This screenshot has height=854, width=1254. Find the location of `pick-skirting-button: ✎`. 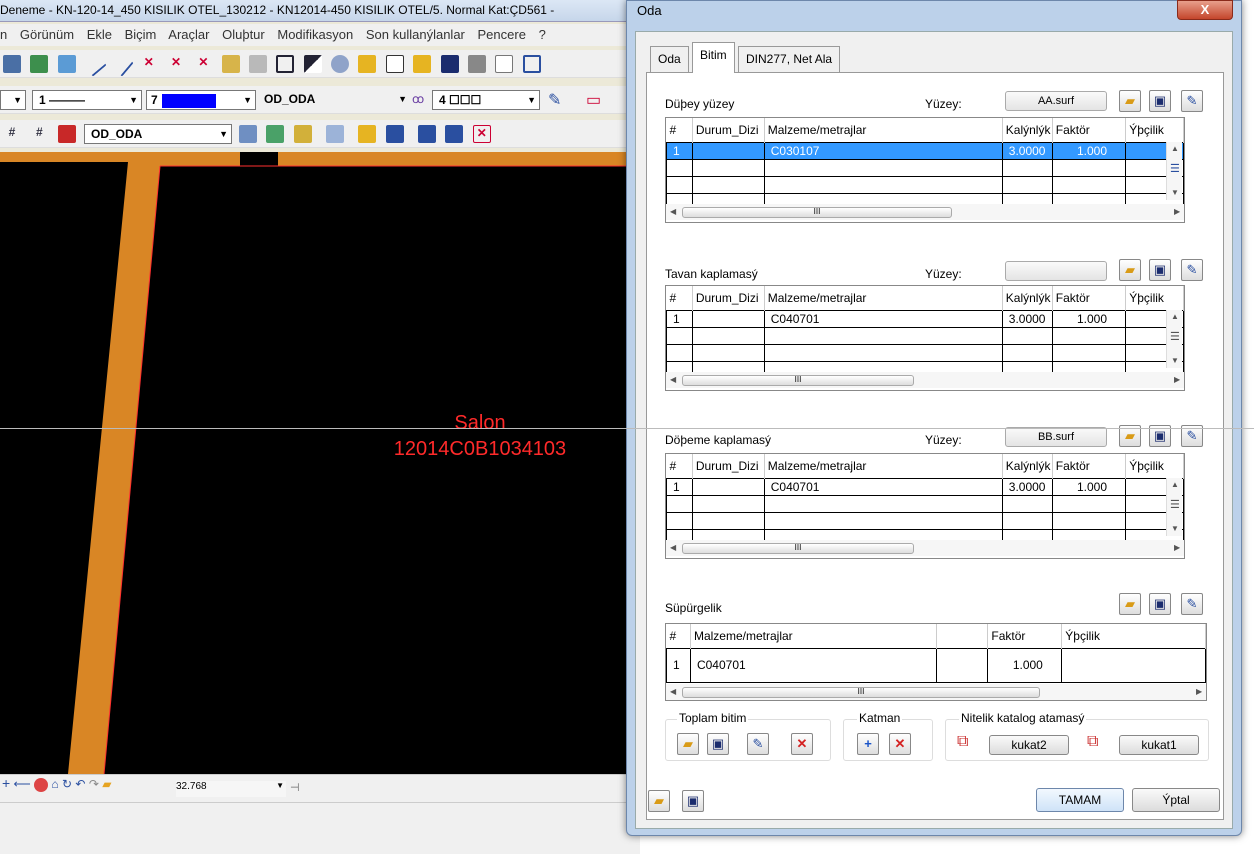

pick-skirting-button: ✎ is located at coordinates (1192, 604).